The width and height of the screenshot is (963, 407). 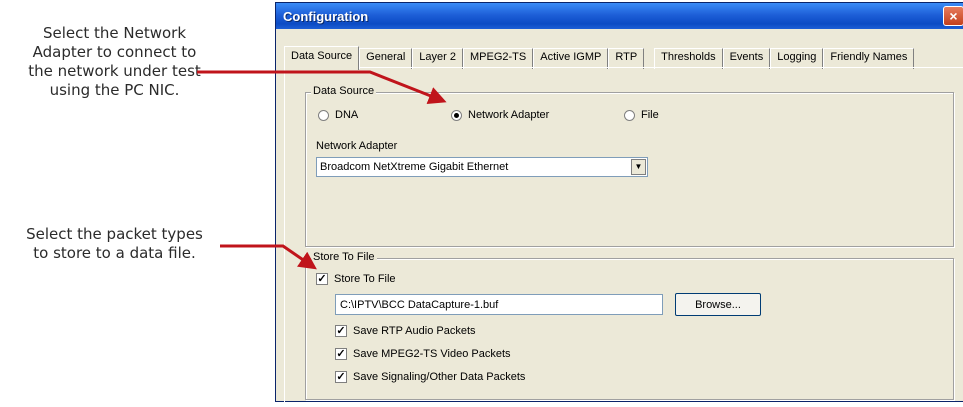 I want to click on data-source-group-label: Data Source, so click(x=344, y=91).